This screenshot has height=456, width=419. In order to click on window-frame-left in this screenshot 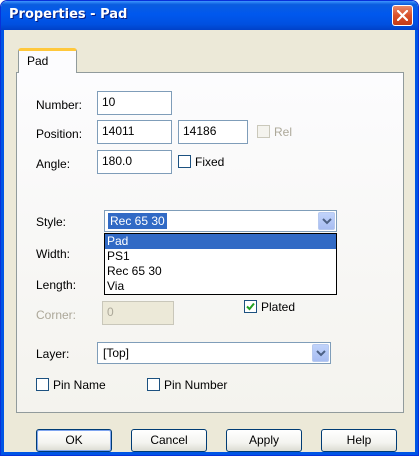, I will do `click(2, 242)`.